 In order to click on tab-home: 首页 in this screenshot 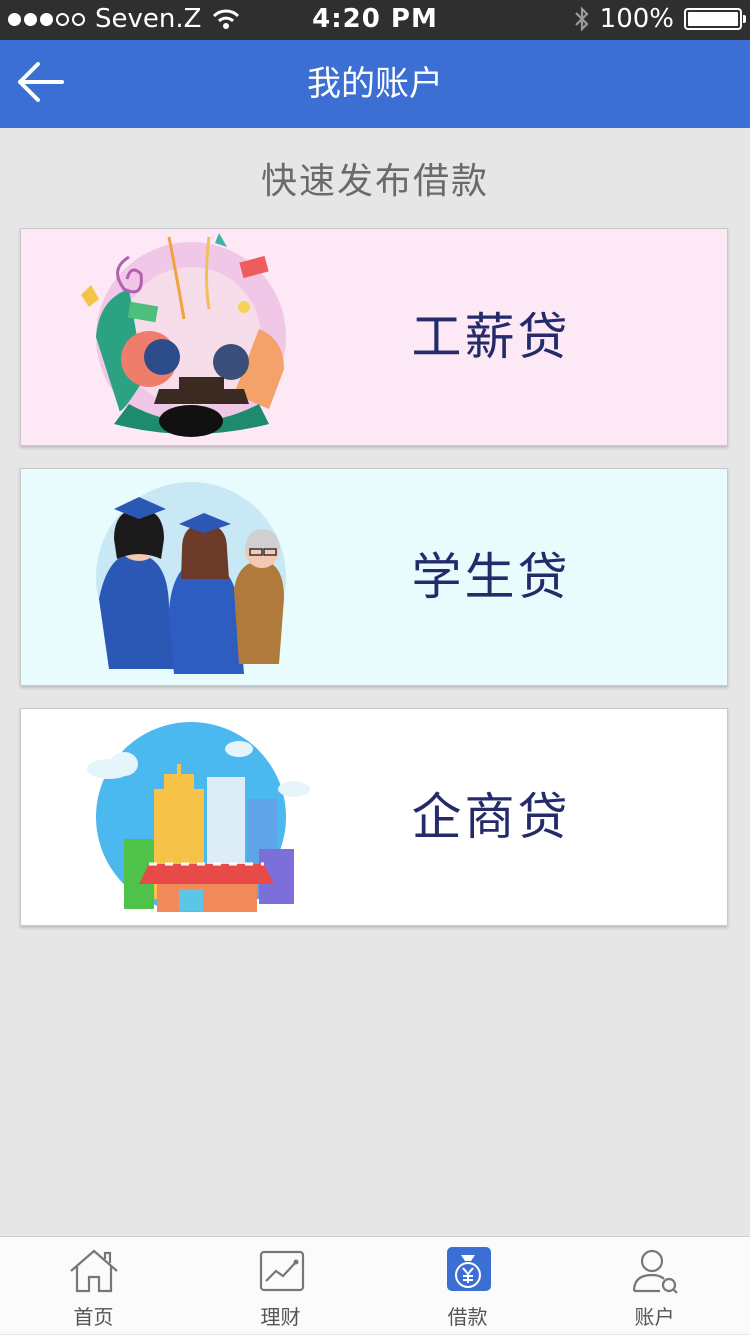, I will do `click(93, 1286)`.